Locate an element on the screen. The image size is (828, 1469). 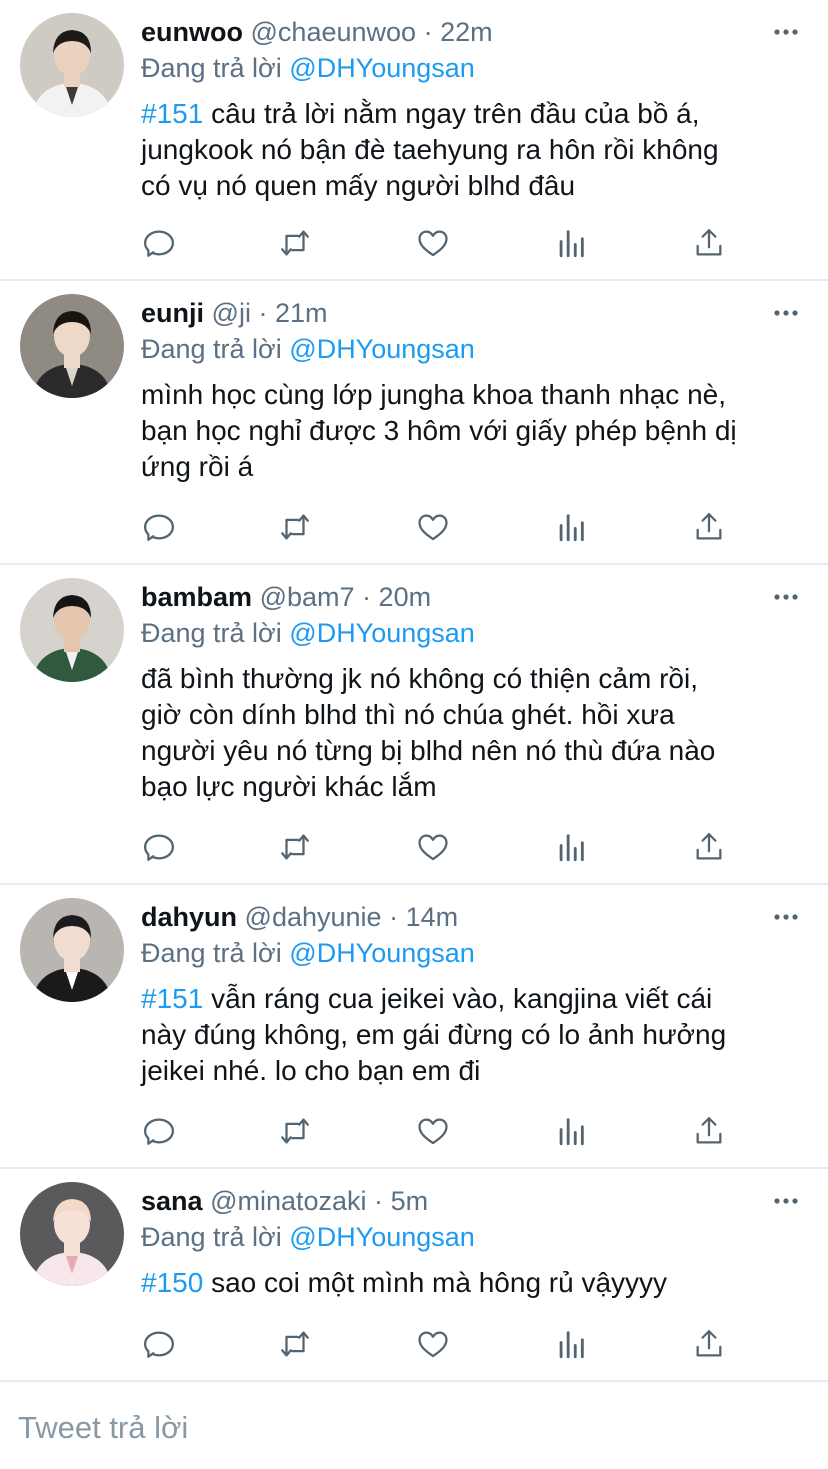
username: @dahyunie is located at coordinates (313, 917).